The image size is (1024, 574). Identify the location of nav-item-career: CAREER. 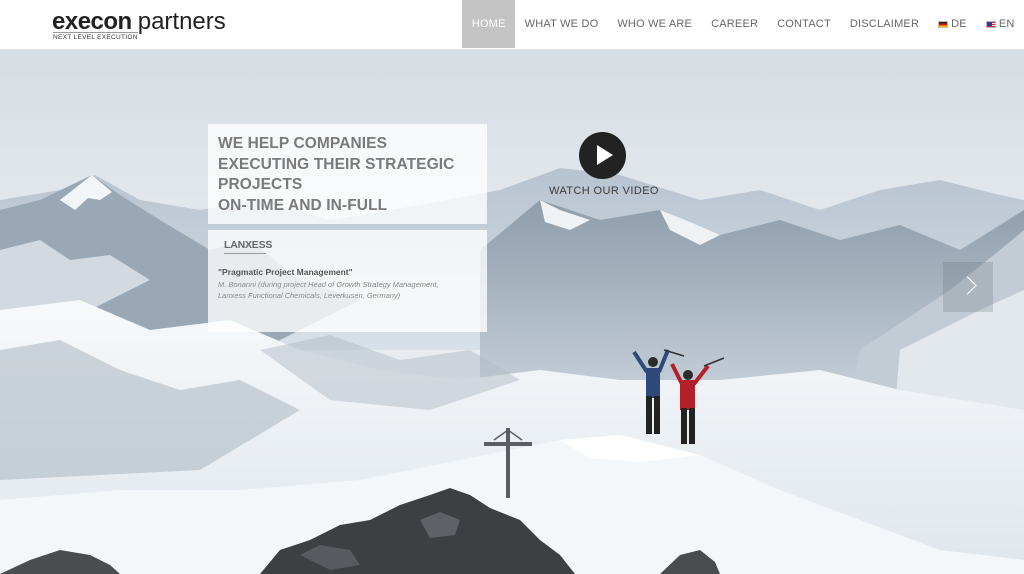
(735, 24).